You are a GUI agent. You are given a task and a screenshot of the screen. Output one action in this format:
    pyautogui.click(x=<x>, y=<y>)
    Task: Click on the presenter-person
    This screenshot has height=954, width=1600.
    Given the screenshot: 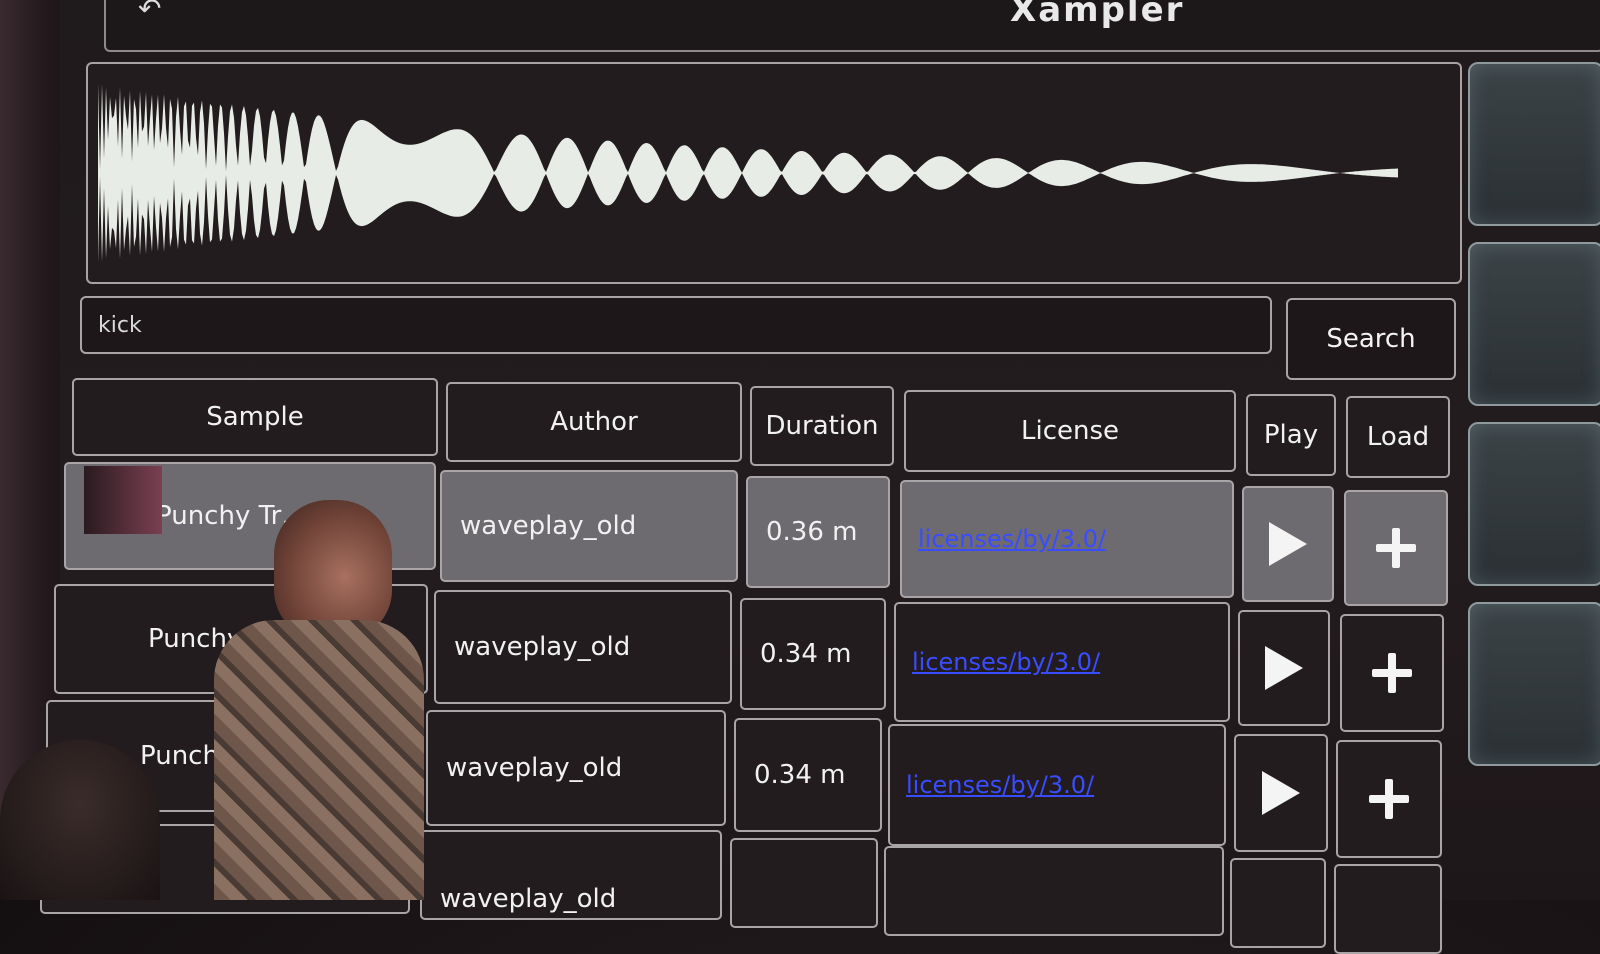 What is the action you would take?
    pyautogui.click(x=319, y=700)
    